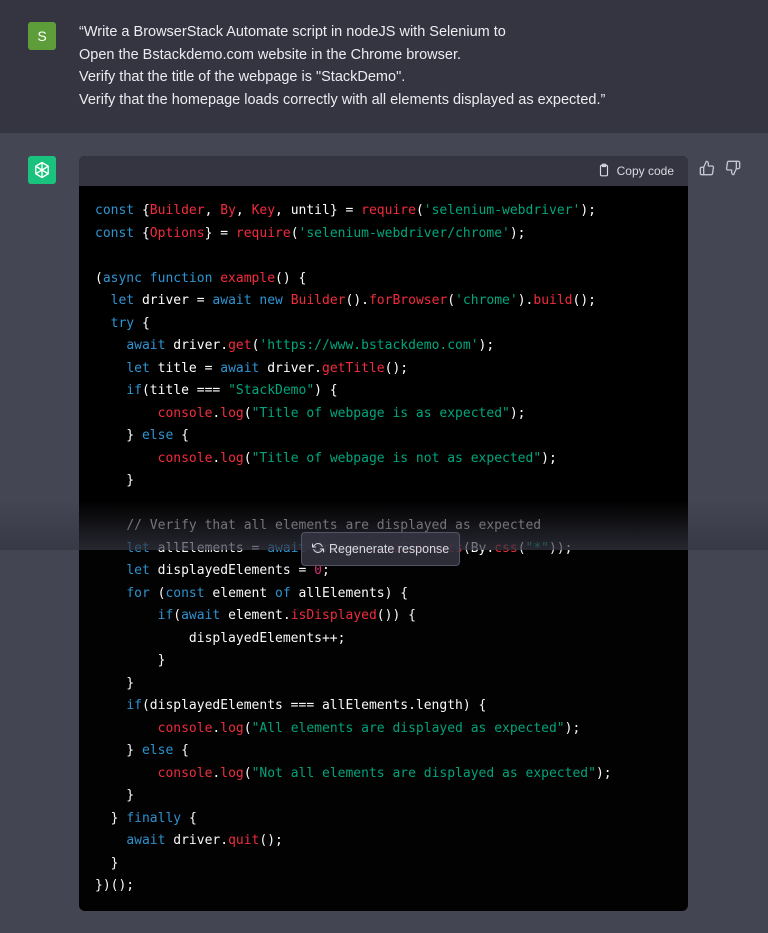 Image resolution: width=768 pixels, height=933 pixels. I want to click on code-token: title =, so click(189, 368).